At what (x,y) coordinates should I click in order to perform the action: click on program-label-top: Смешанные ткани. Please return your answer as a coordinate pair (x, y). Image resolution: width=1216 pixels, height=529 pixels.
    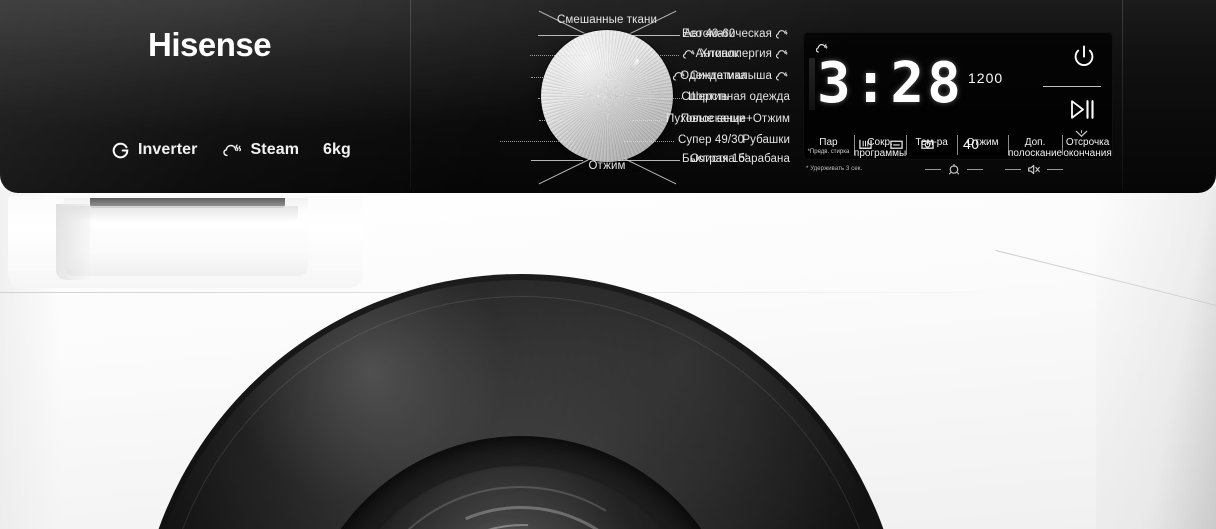
    Looking at the image, I should click on (606, 20).